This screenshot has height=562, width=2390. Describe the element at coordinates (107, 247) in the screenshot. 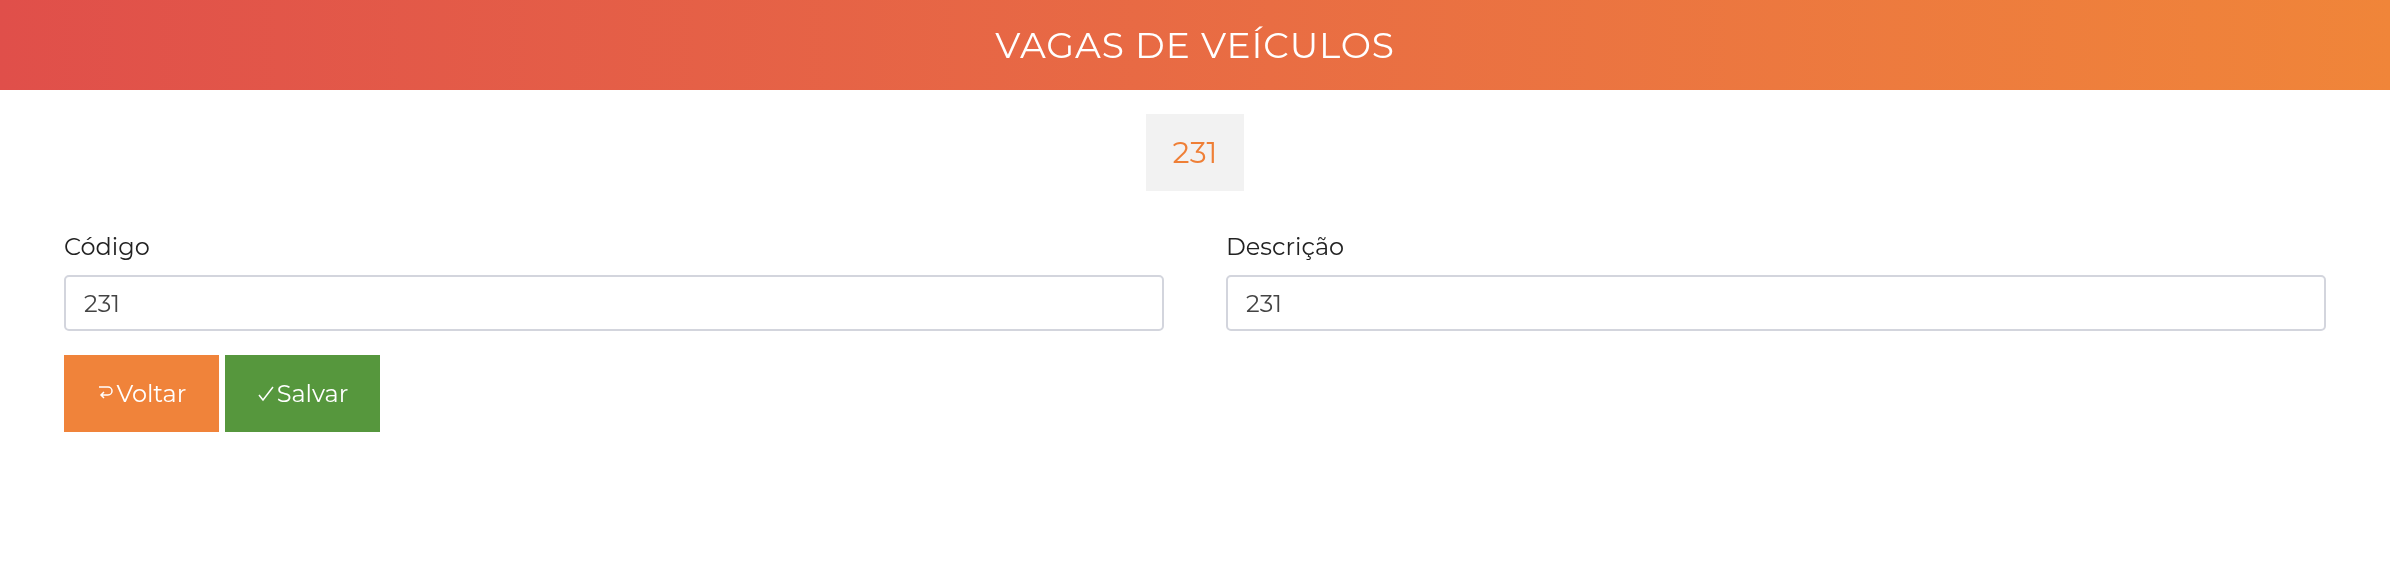

I see `field-label: Código` at that location.